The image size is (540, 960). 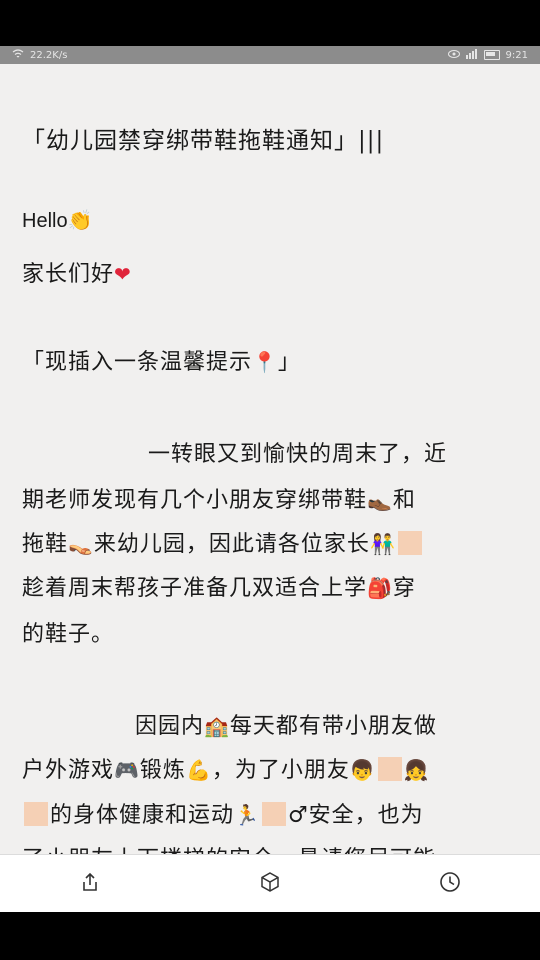 I want to click on text-segment: 和, so click(x=404, y=500).